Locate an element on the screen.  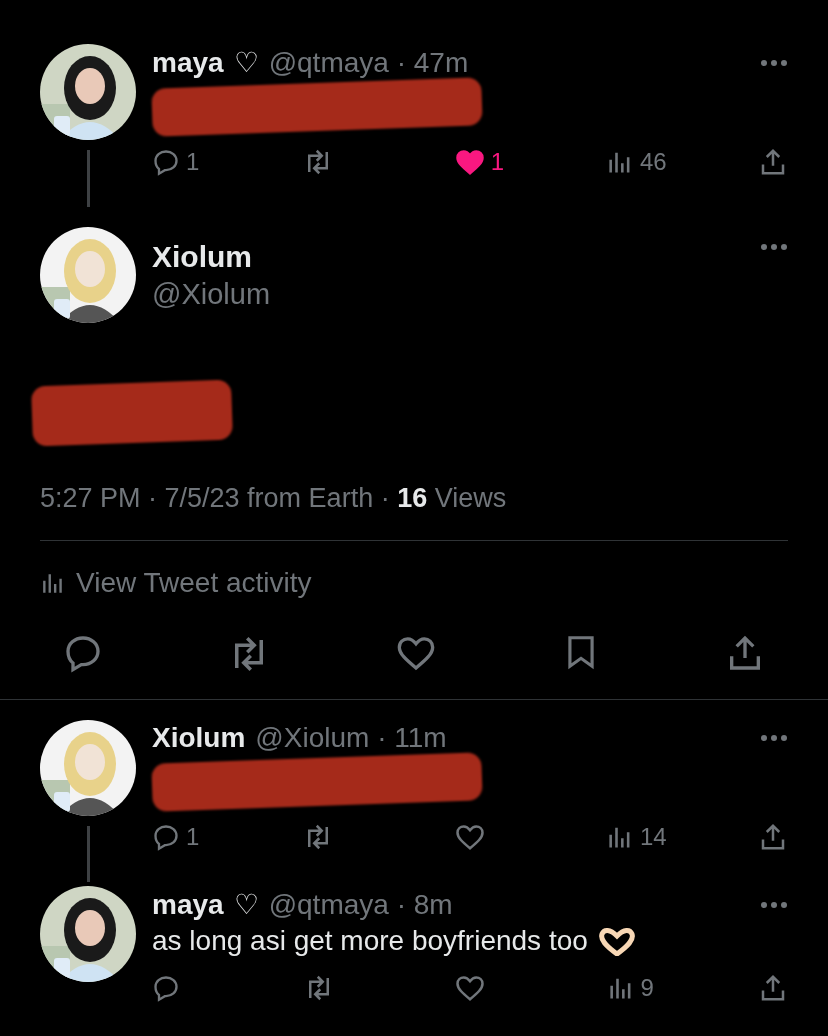
tweet-timestamp: 5:27 PM · 7/5/23 from Earth · 16 Views is located at coordinates (414, 512).